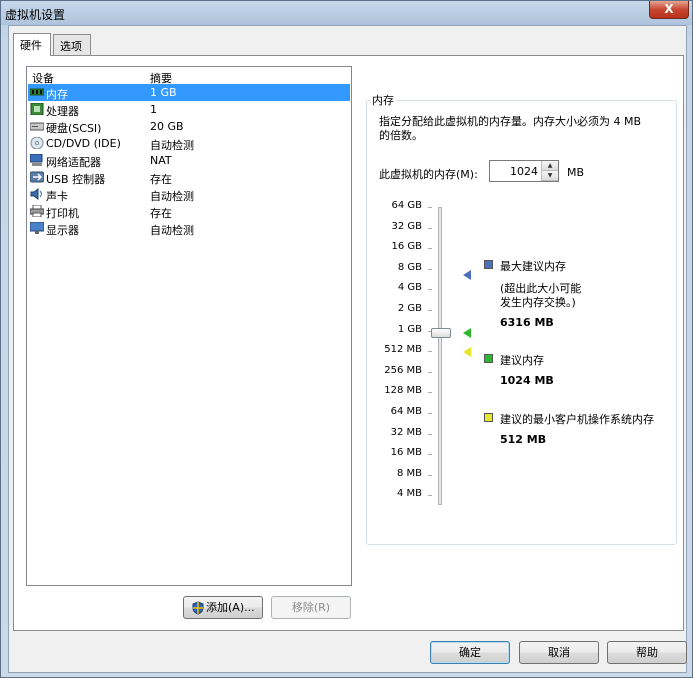 This screenshot has width=693, height=678. What do you see at coordinates (467, 333) in the screenshot?
I see `recommended-marker-icon` at bounding box center [467, 333].